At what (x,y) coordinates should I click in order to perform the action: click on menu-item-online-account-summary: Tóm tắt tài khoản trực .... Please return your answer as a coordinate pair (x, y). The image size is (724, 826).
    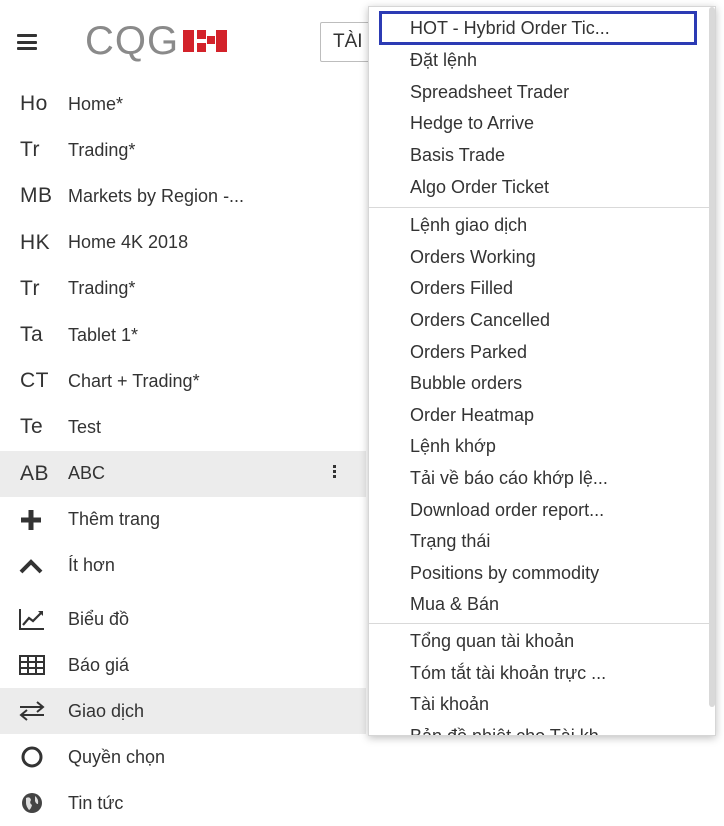
    Looking at the image, I should click on (542, 673).